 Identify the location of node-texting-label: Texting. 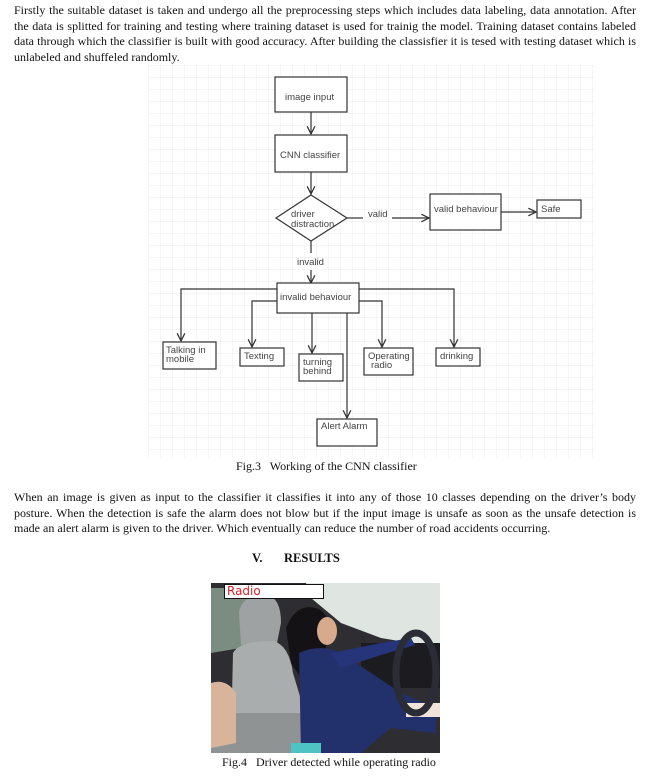
(259, 356).